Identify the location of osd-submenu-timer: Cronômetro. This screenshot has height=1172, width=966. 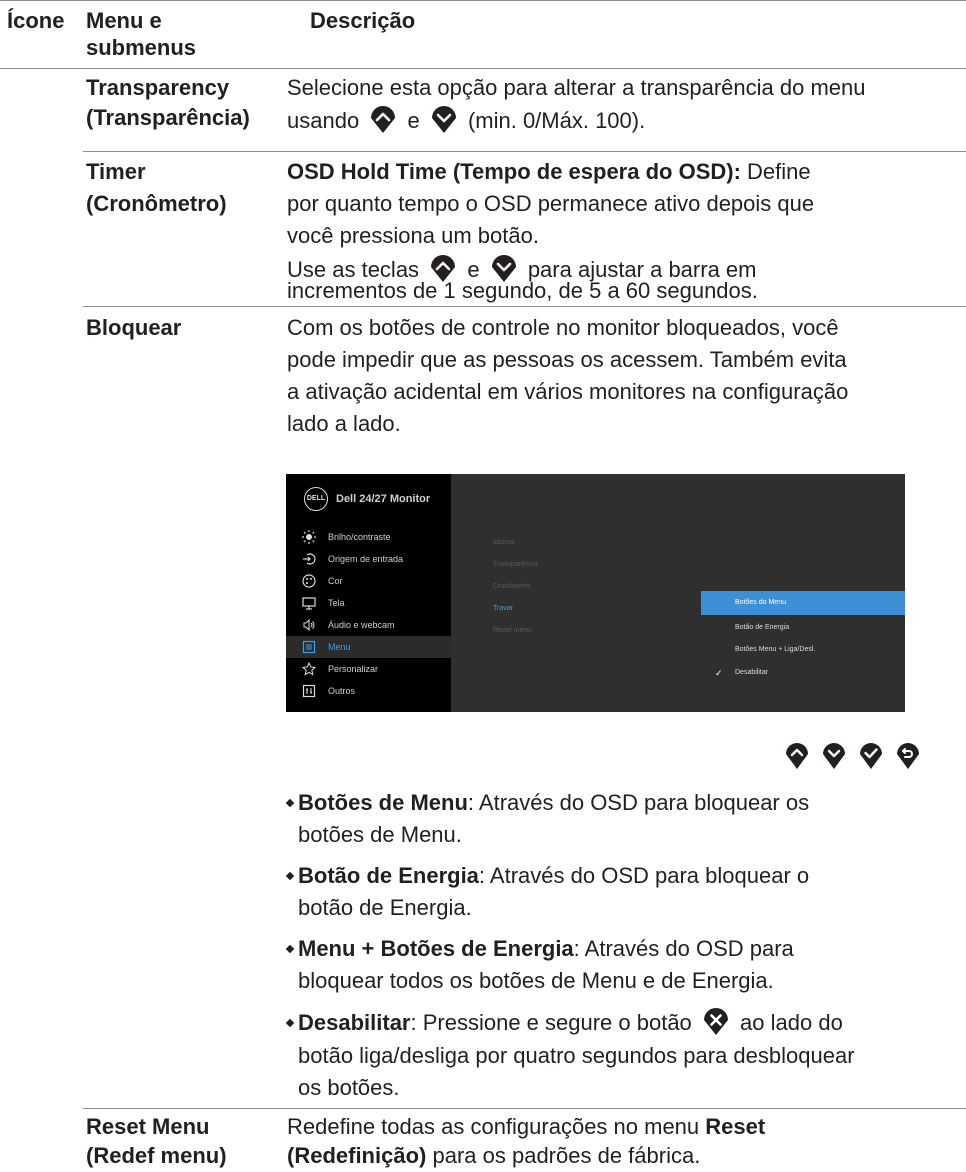
(511, 586).